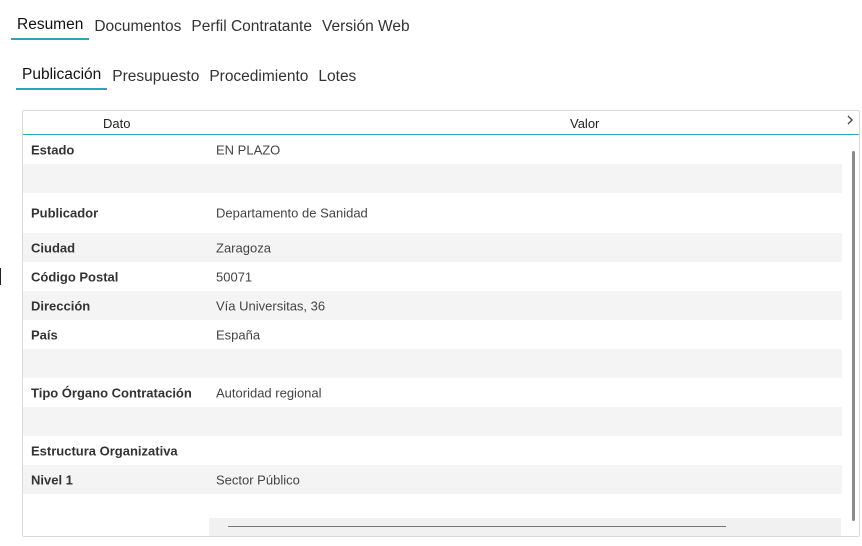 The image size is (862, 546). What do you see at coordinates (53, 149) in the screenshot?
I see `row-key: Estado` at bounding box center [53, 149].